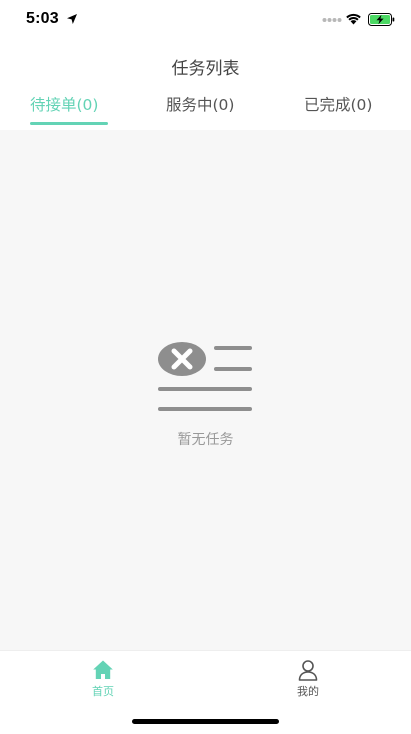  Describe the element at coordinates (42, 18) in the screenshot. I see `status-time: 5:03` at that location.